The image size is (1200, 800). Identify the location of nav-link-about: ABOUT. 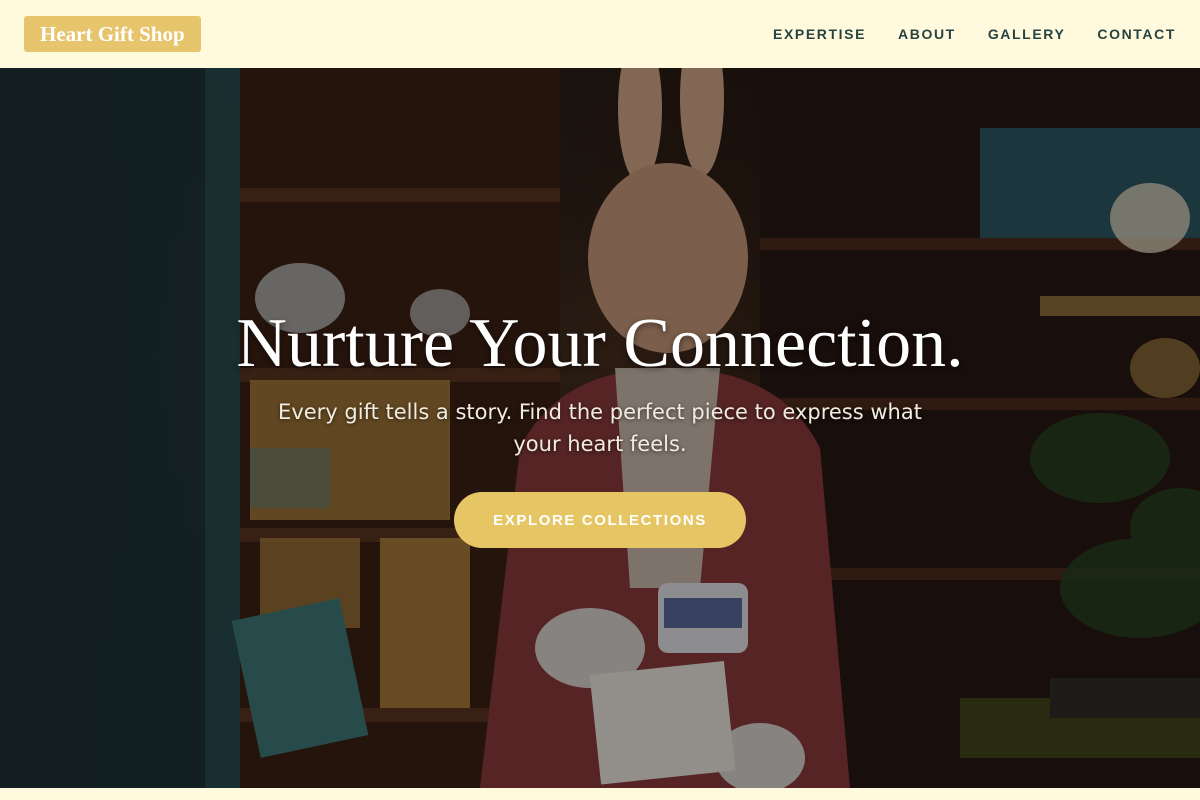
(927, 34).